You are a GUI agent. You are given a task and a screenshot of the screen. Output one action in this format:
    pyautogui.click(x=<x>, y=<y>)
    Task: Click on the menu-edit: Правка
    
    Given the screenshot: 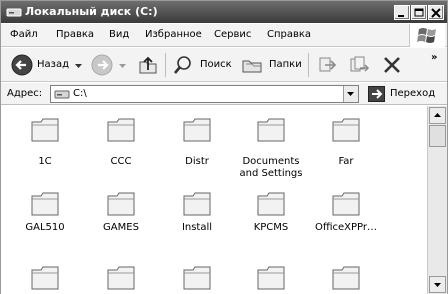 What is the action you would take?
    pyautogui.click(x=75, y=34)
    